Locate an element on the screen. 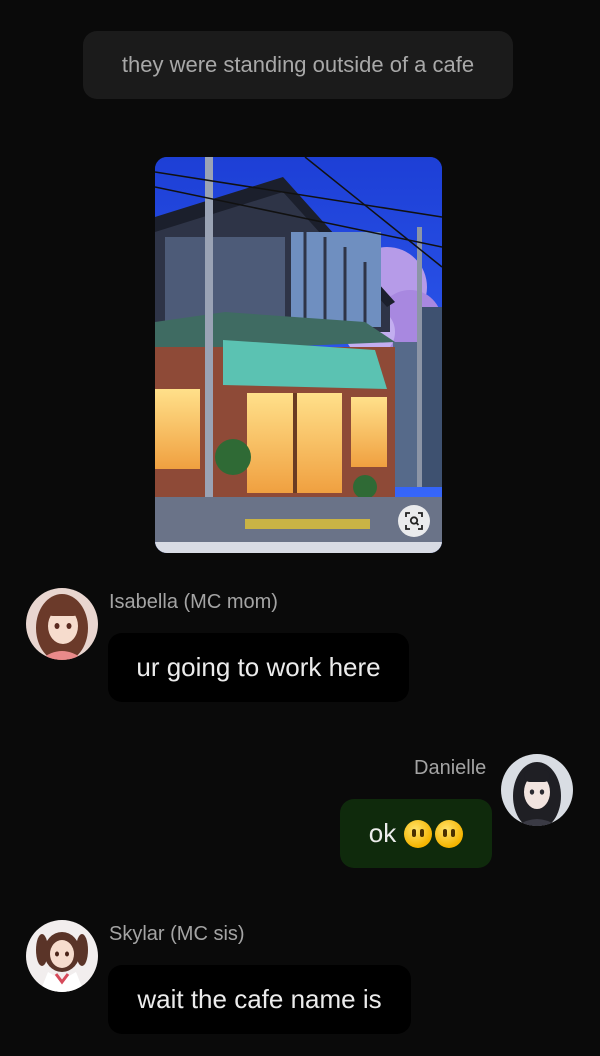  narration-bubble: they were standing outside of a cafe is located at coordinates (298, 65).